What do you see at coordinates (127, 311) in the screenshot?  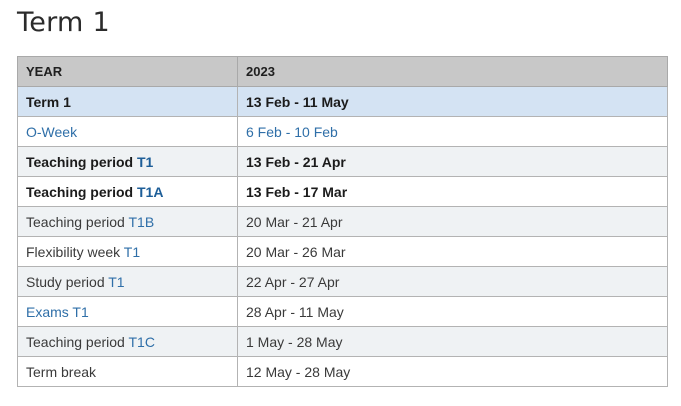 I see `row-label: Exams T1` at bounding box center [127, 311].